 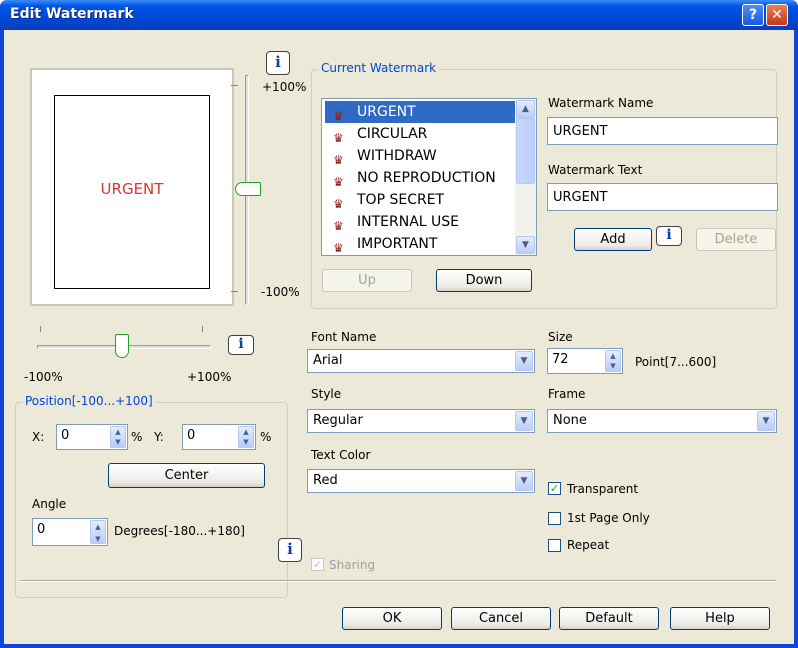 I want to click on vertical-slider-max-label: +100%, so click(x=284, y=87).